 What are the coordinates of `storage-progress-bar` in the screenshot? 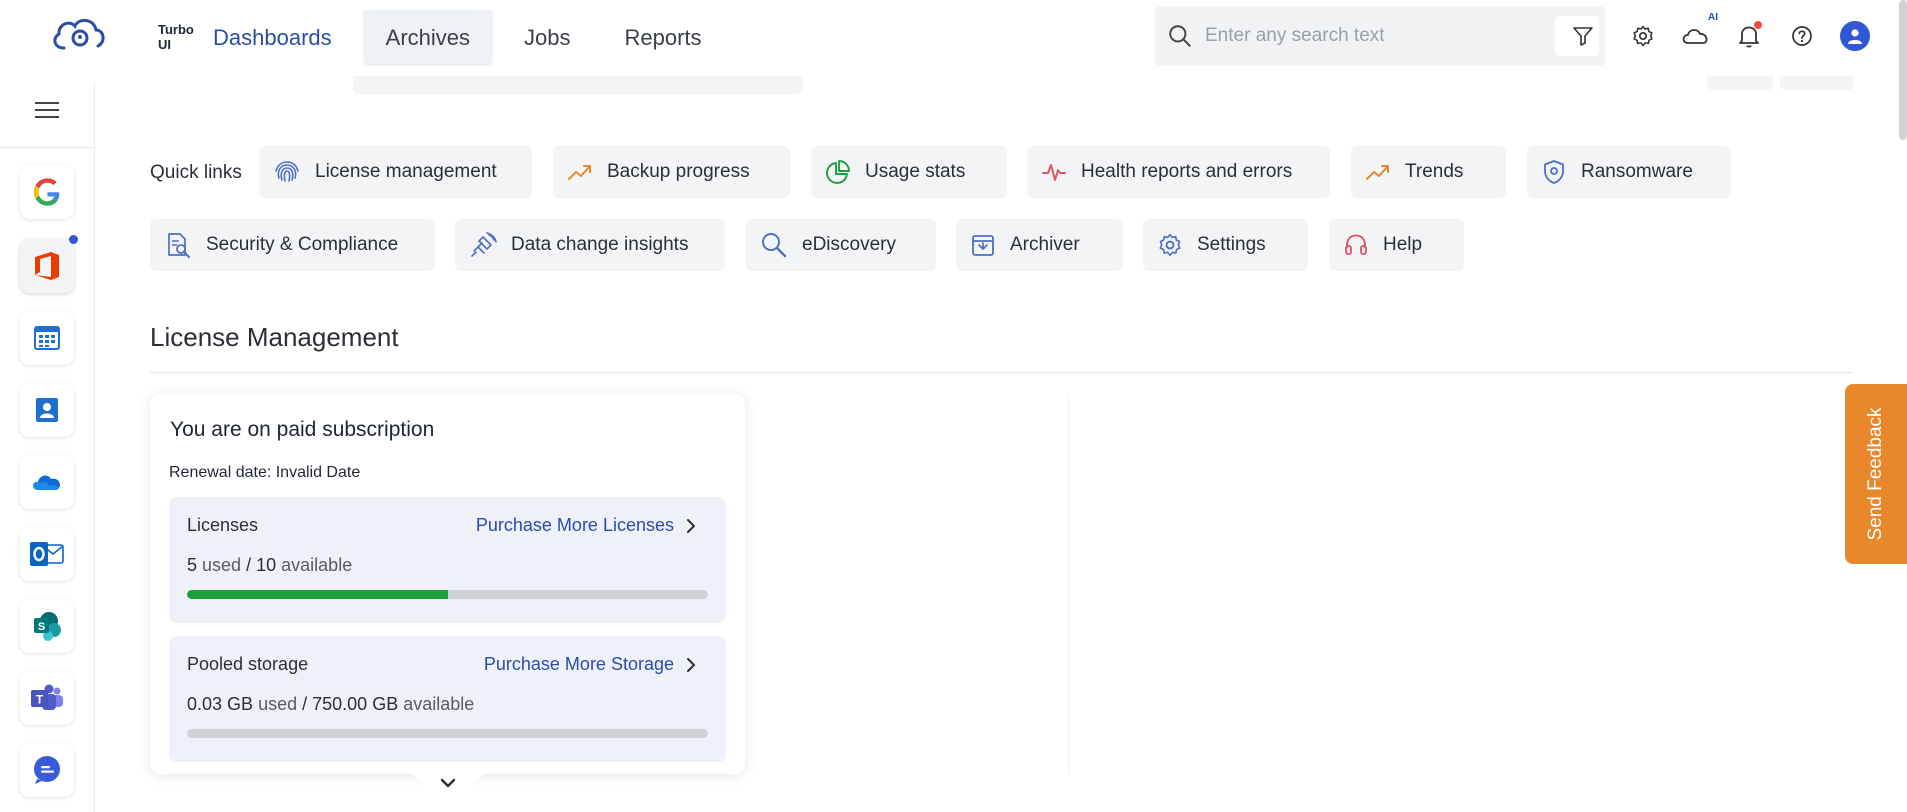 It's located at (447, 733).